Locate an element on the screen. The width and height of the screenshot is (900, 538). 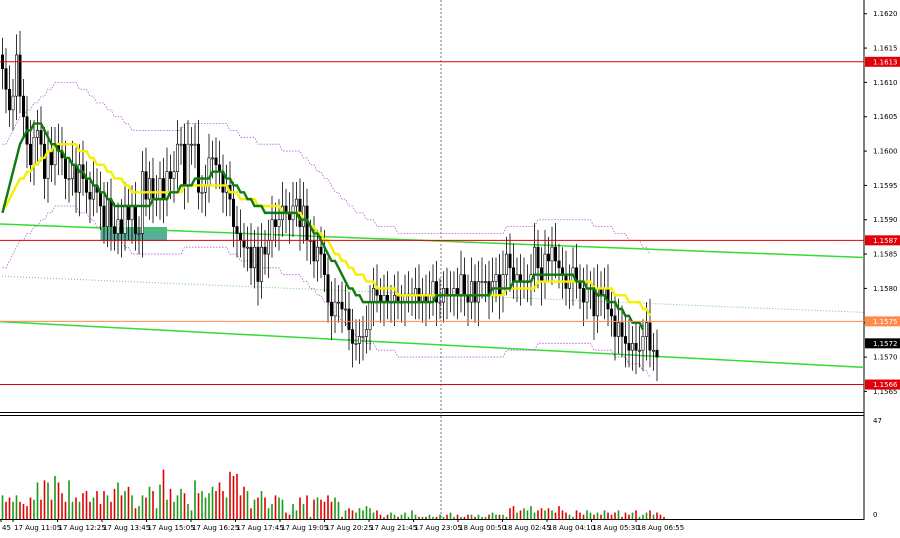
level-price-label: 1.1575 is located at coordinates (885, 322).